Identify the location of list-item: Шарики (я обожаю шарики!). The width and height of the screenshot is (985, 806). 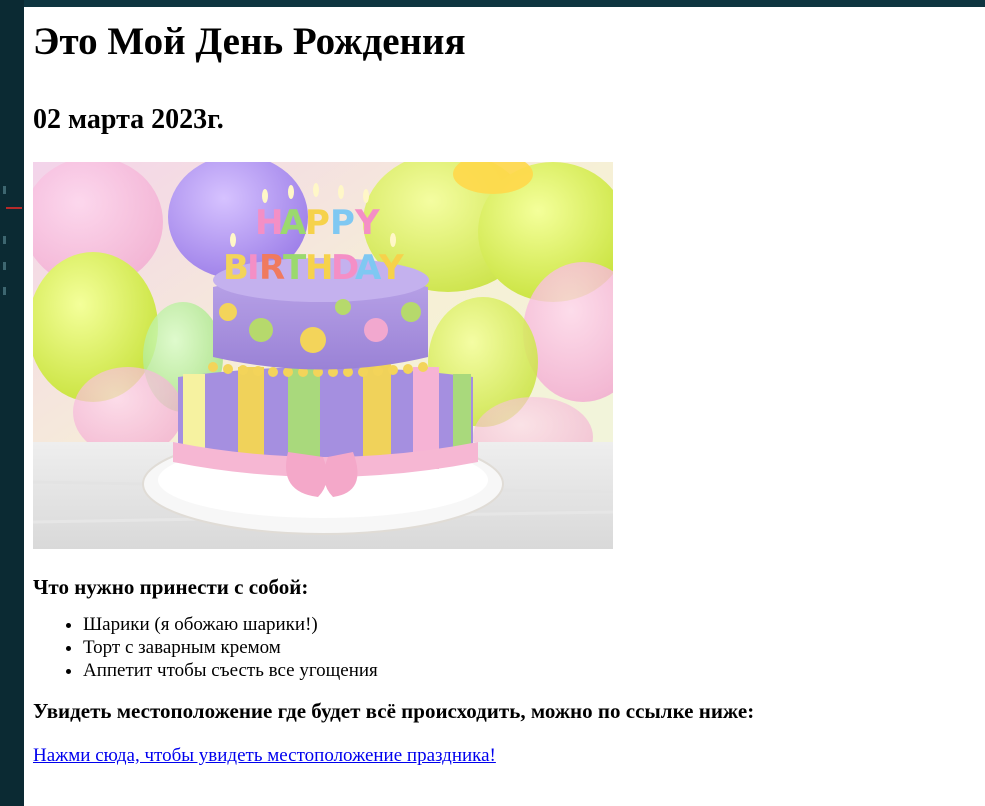
(534, 624).